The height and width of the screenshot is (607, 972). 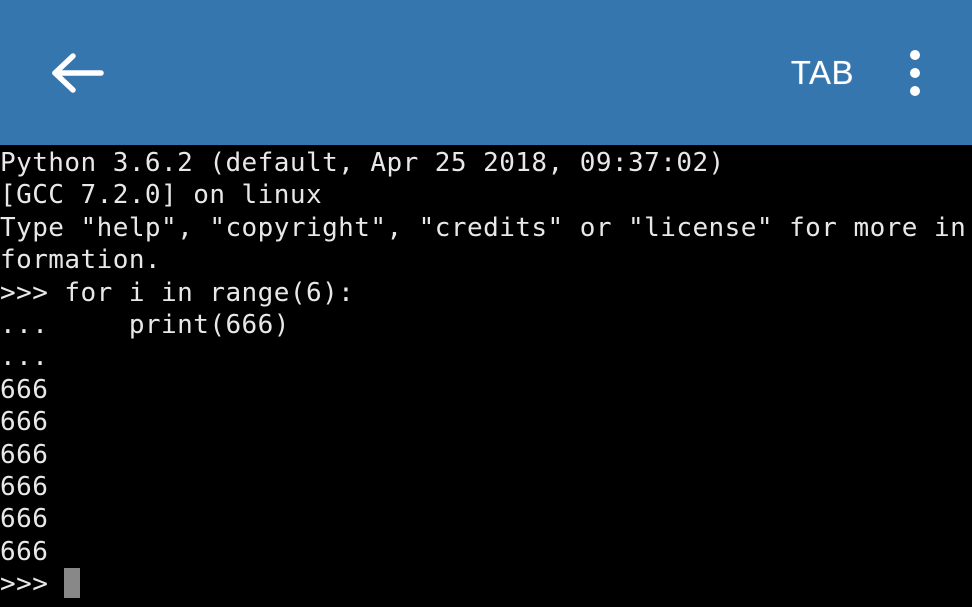 What do you see at coordinates (177, 292) in the screenshot?
I see `terminal-line: >>> for i in range(6):` at bounding box center [177, 292].